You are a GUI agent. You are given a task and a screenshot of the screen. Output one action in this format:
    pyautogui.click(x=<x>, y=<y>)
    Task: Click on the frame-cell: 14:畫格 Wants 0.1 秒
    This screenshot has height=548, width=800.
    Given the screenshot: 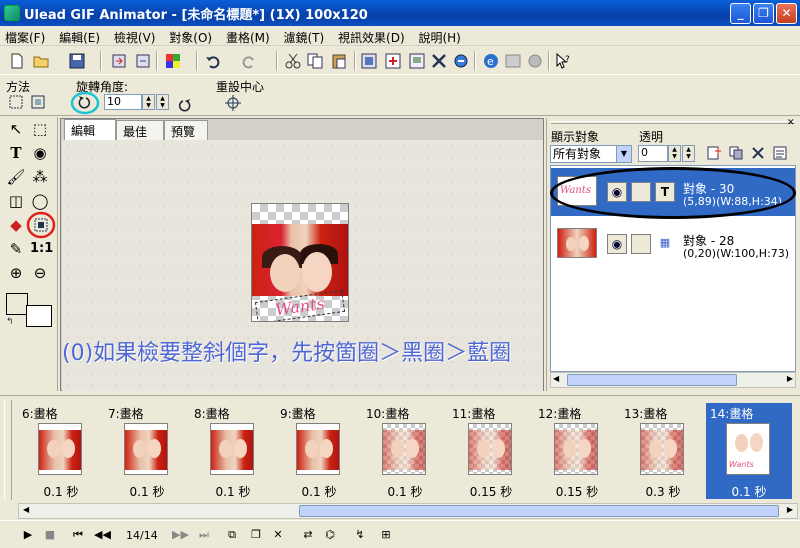 What is the action you would take?
    pyautogui.click(x=749, y=451)
    